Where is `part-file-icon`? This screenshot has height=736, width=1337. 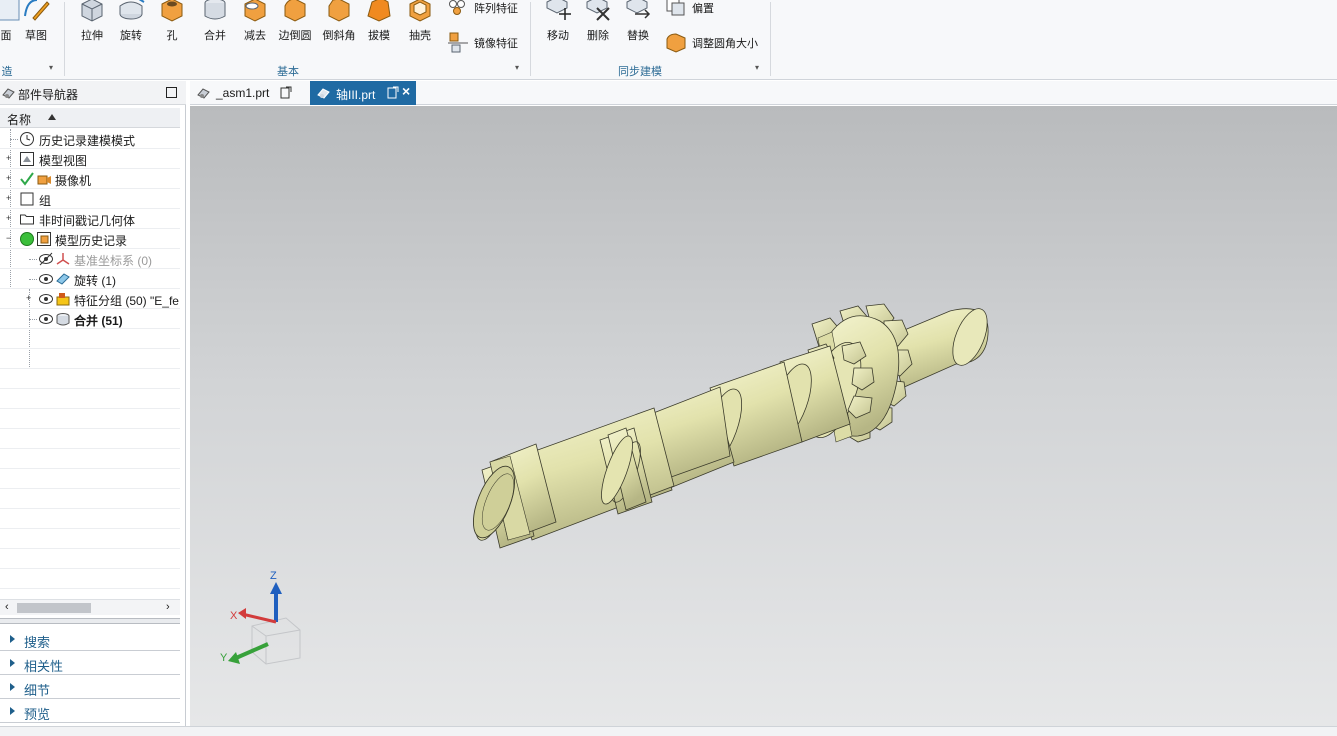 part-file-icon is located at coordinates (203, 93).